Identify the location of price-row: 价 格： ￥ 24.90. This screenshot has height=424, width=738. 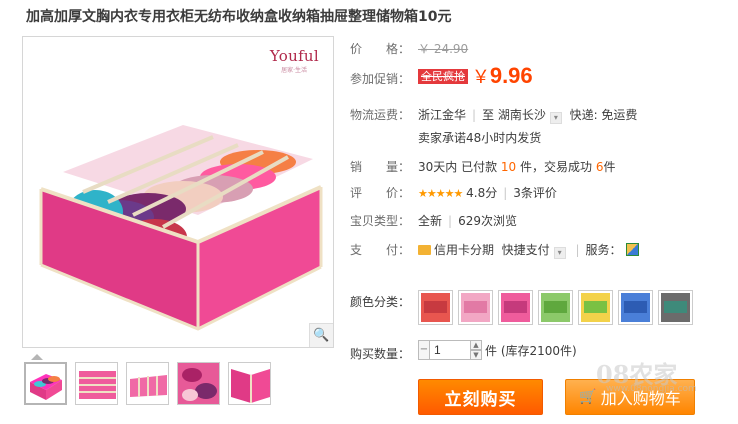
(409, 48).